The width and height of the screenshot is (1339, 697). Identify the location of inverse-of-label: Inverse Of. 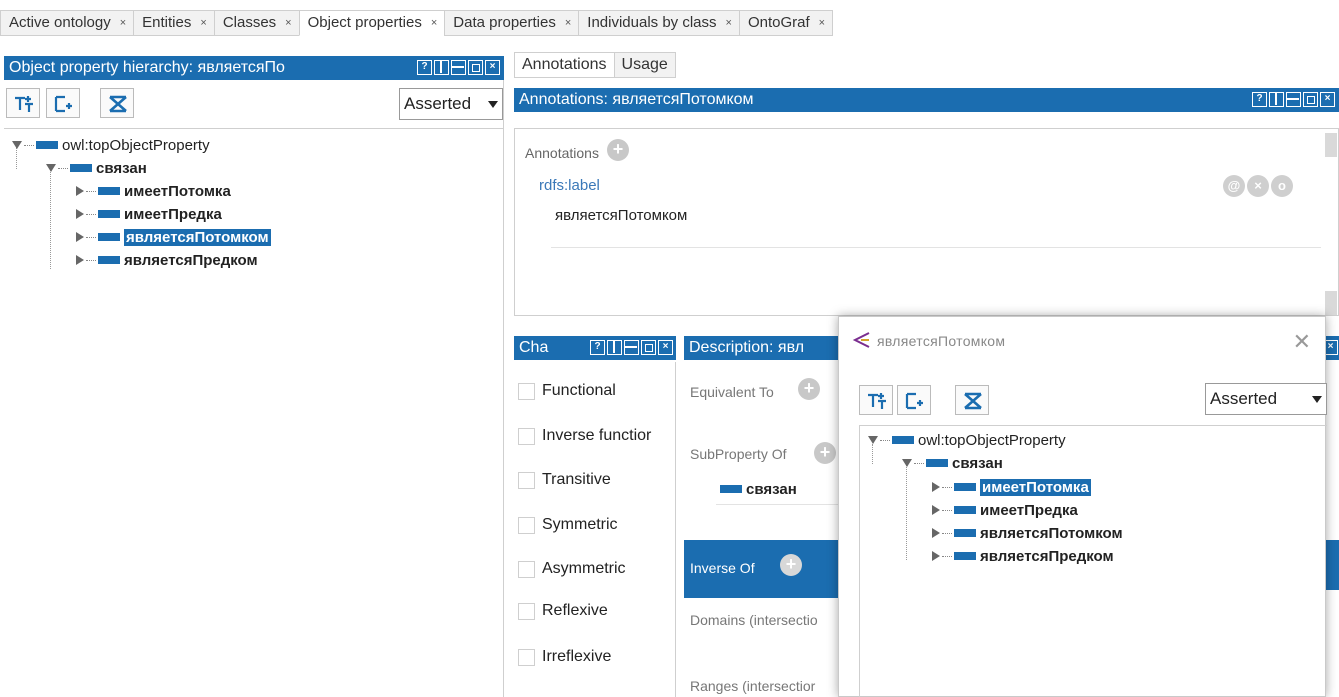
(722, 568).